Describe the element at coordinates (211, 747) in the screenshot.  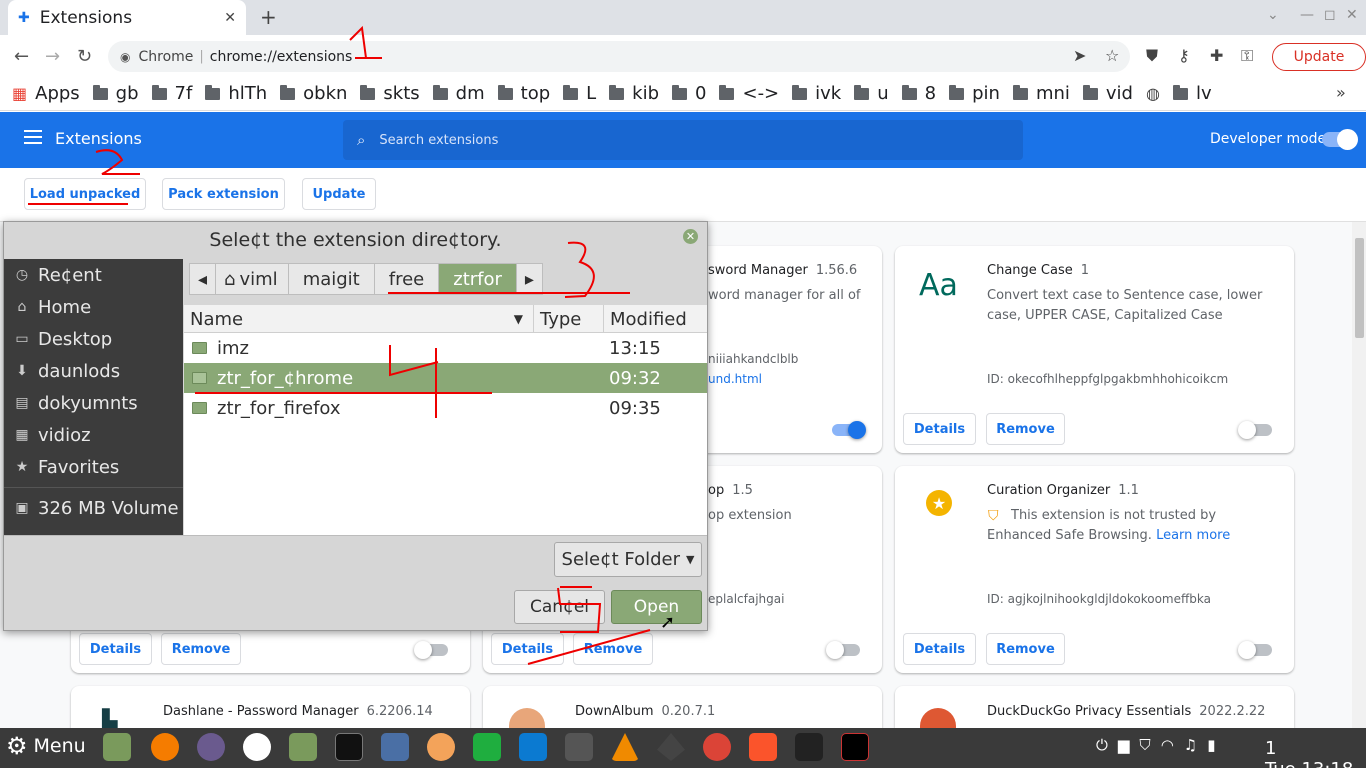
I see `camera-app-icon` at that location.